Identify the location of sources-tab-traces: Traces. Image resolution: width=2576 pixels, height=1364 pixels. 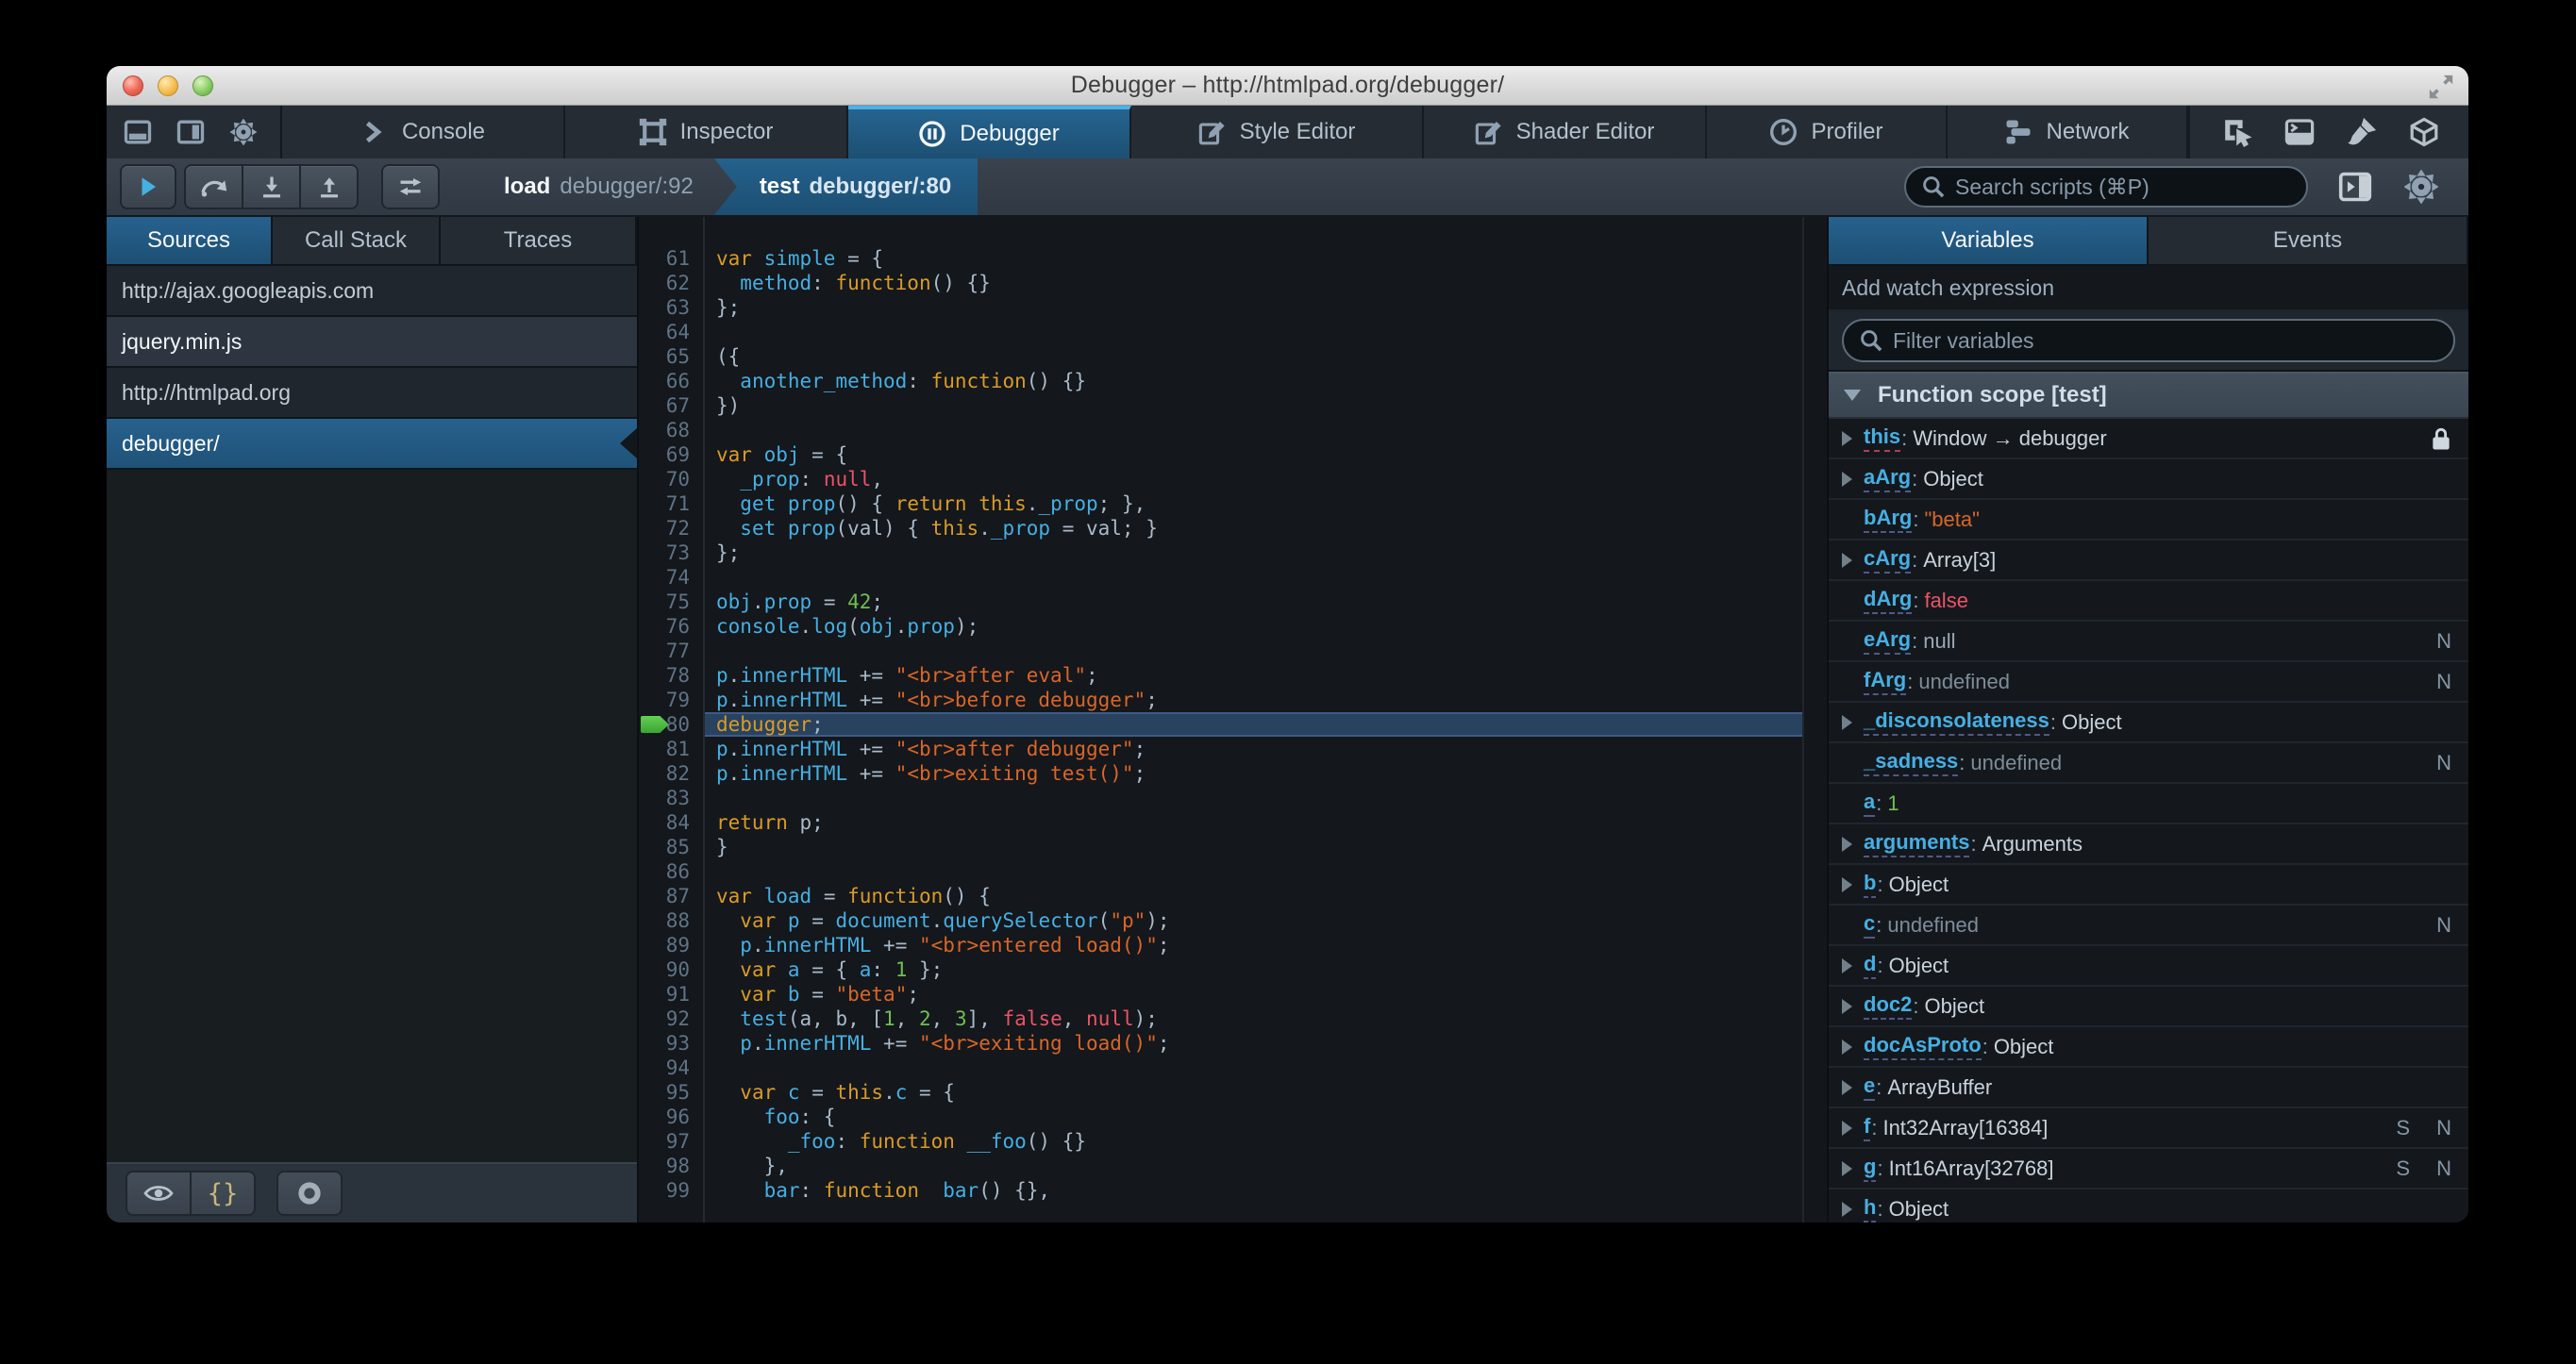
(539, 240).